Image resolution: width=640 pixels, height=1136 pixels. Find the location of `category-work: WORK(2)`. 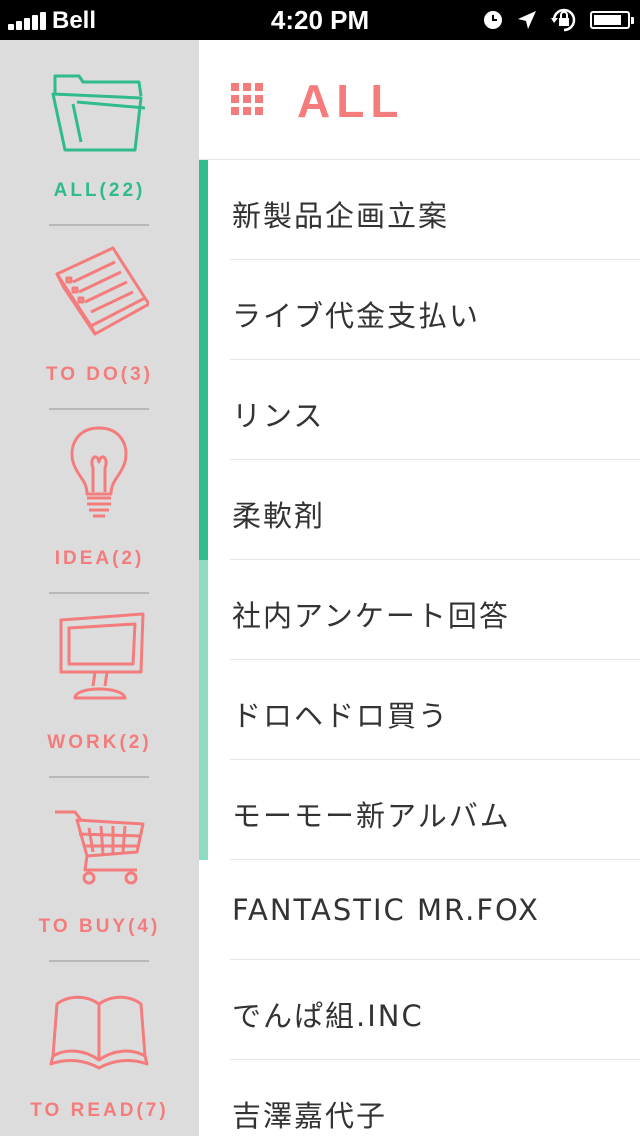

category-work: WORK(2) is located at coordinates (99, 685).